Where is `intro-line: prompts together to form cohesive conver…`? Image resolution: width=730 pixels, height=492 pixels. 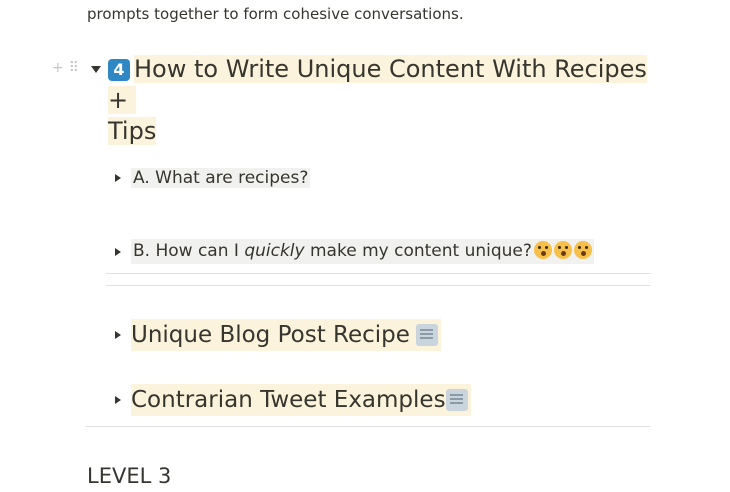
intro-line: prompts together to form cohesive conver… is located at coordinates (275, 14).